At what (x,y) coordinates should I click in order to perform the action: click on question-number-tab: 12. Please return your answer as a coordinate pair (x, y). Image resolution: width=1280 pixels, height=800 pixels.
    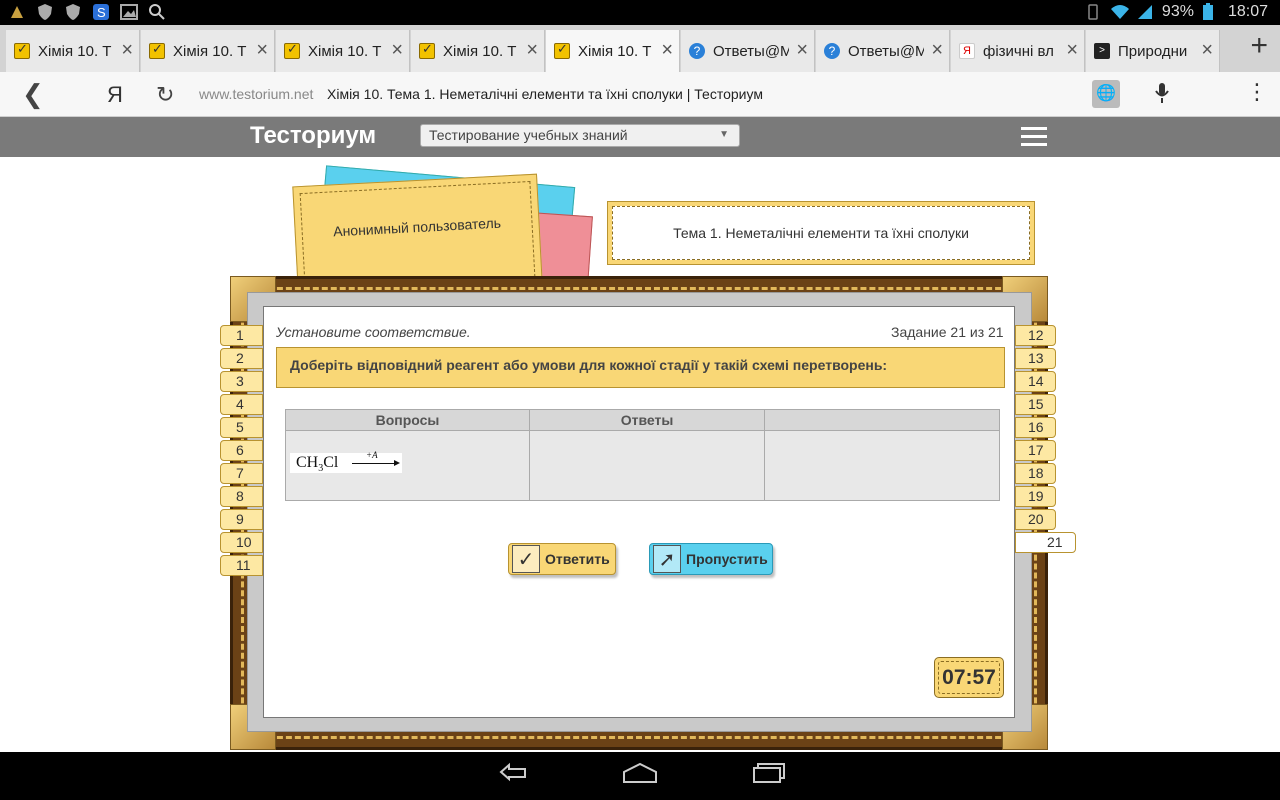
    Looking at the image, I should click on (1035, 335).